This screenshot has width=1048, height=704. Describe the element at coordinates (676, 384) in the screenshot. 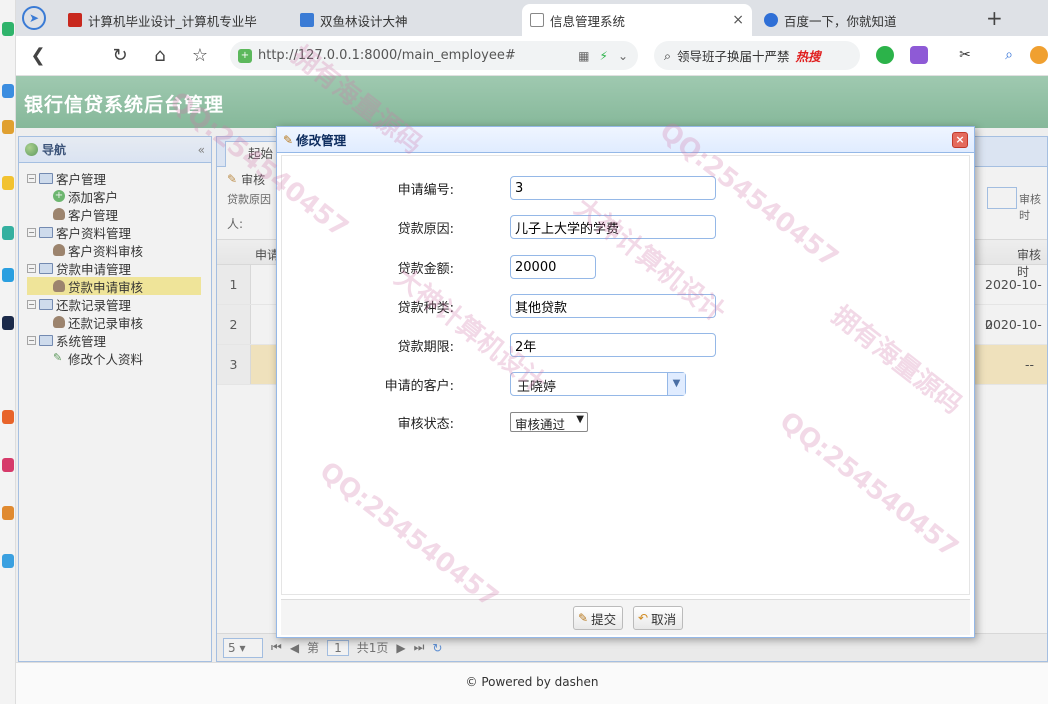

I see `chevron-down-icon: ▼` at that location.